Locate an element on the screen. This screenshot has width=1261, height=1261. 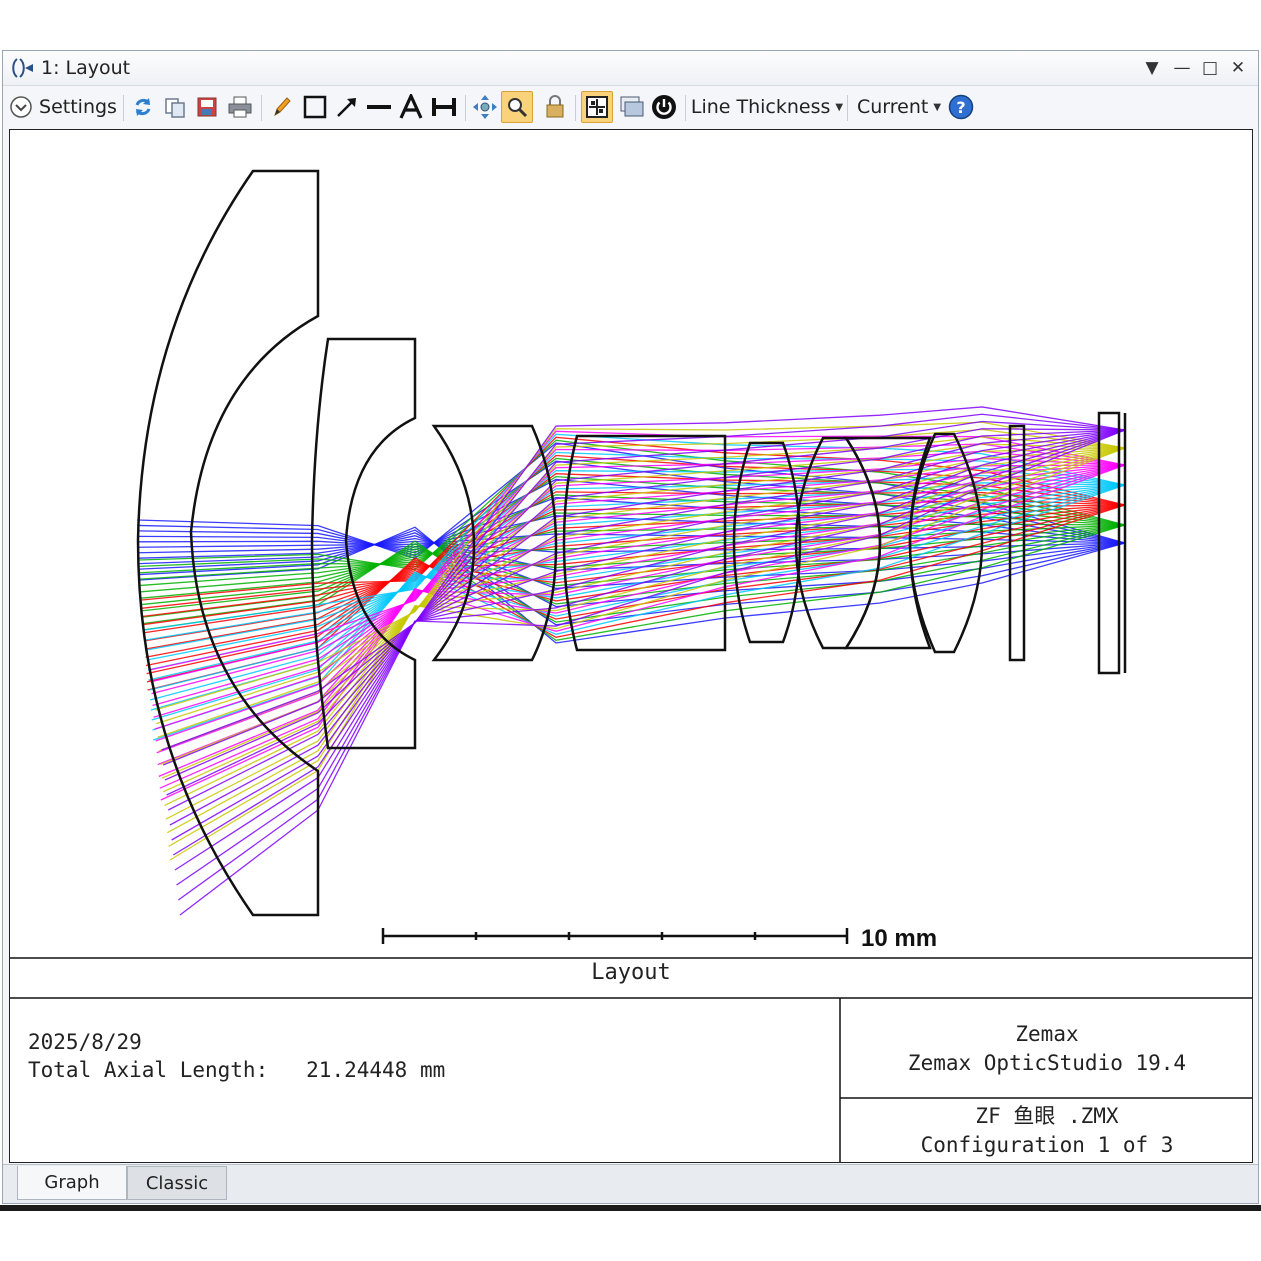
magnifier-icon is located at coordinates (518, 108).